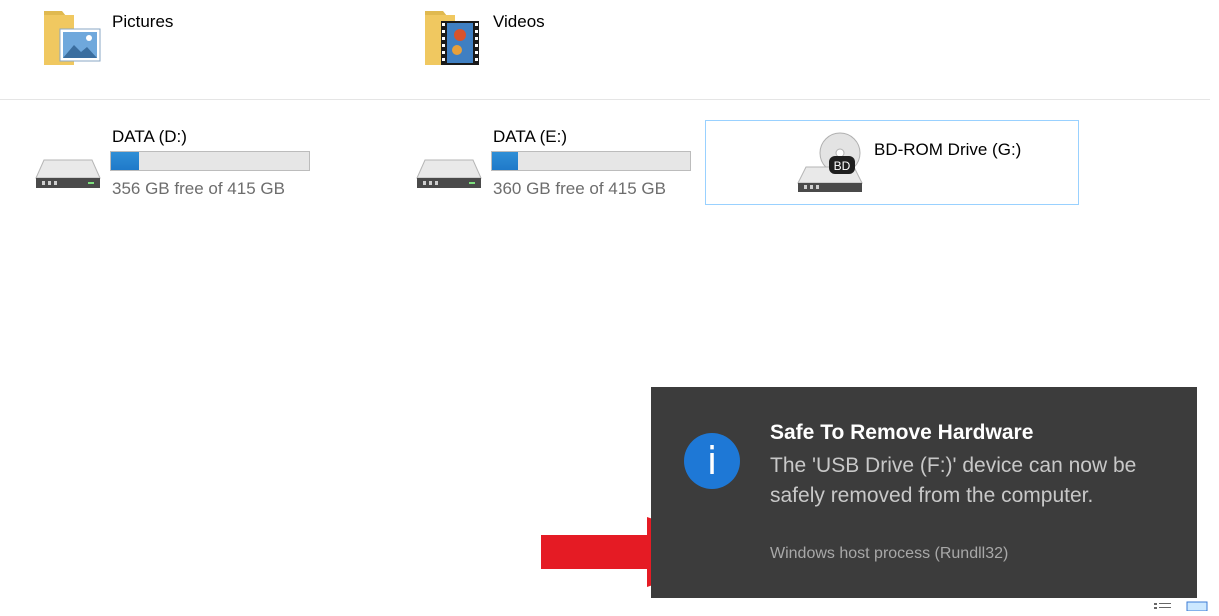 Image resolution: width=1219 pixels, height=616 pixels. I want to click on drive-label: DATA (D:), so click(149, 136).